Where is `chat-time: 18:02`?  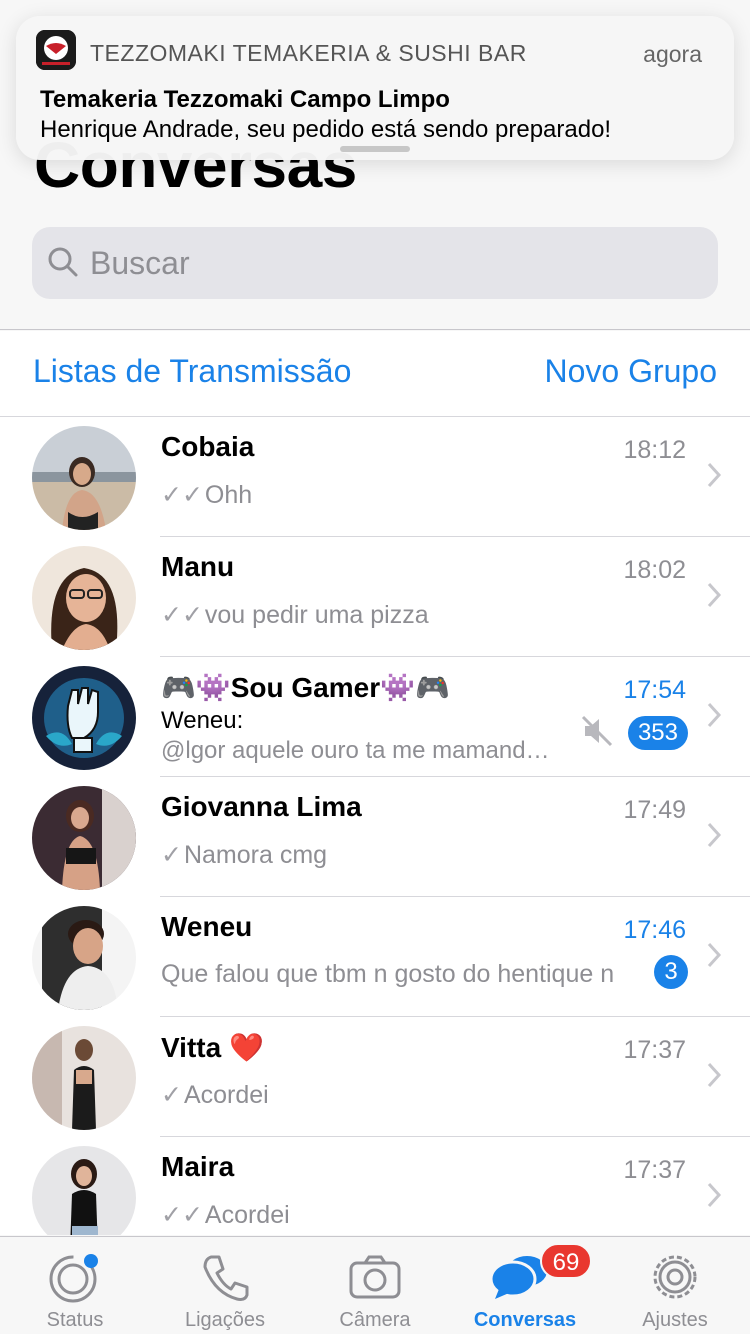 chat-time: 18:02 is located at coordinates (654, 570).